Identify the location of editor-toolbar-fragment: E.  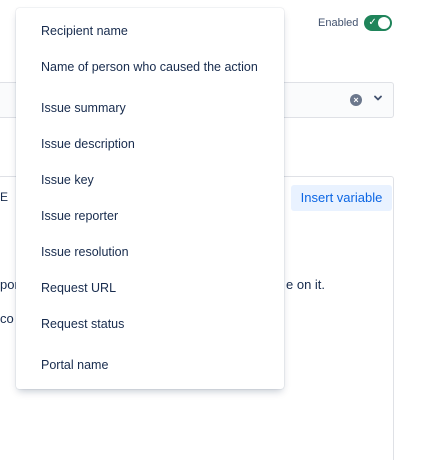
(4, 197).